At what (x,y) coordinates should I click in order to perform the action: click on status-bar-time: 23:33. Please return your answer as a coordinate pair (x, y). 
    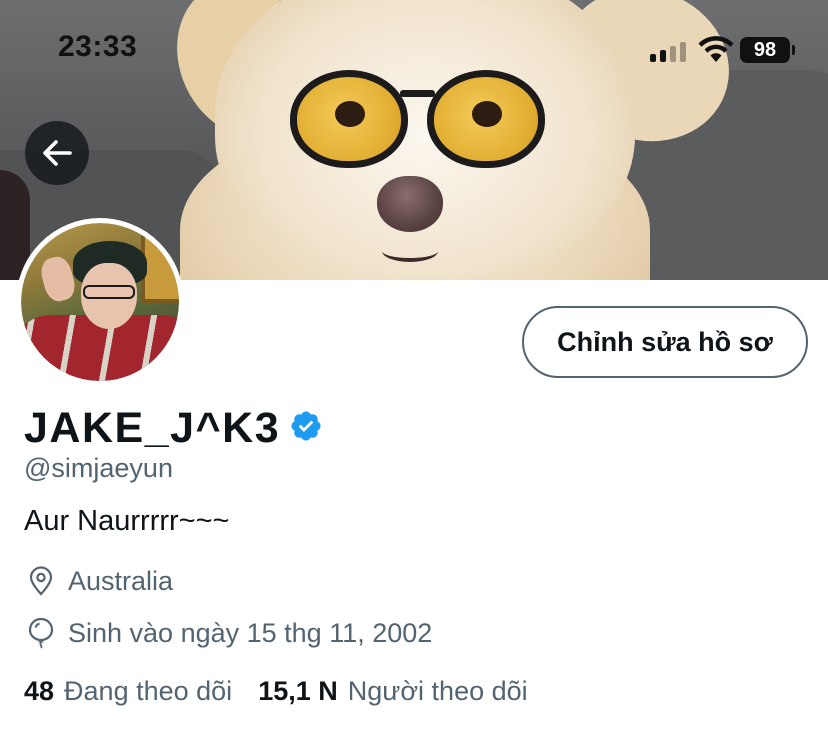
    Looking at the image, I should click on (98, 46).